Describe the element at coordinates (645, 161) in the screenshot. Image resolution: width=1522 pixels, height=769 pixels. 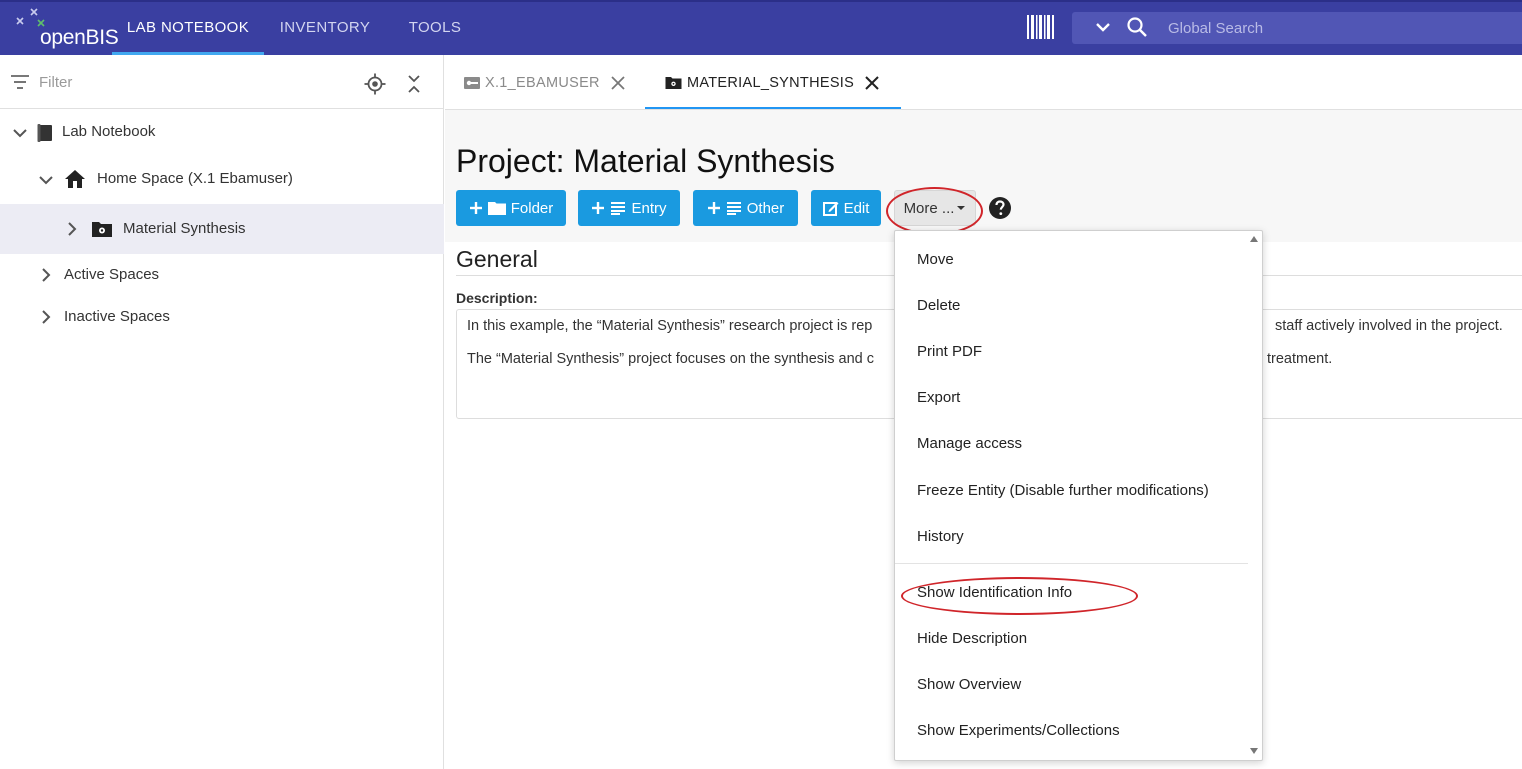
I see `page-title: Project: Material Synthesis` at that location.